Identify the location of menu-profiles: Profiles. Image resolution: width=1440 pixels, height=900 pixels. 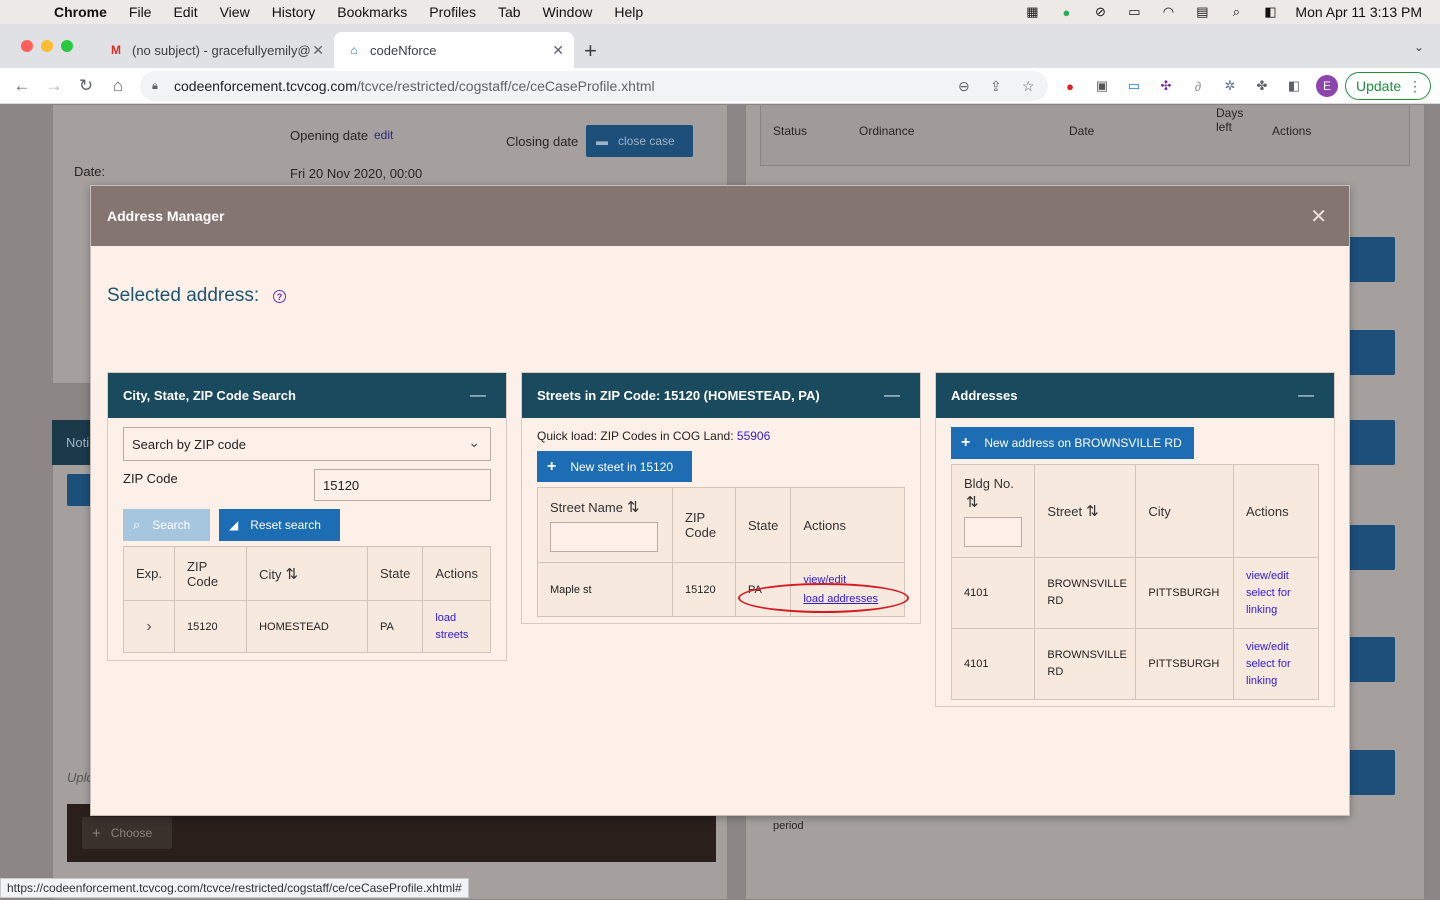
(452, 12).